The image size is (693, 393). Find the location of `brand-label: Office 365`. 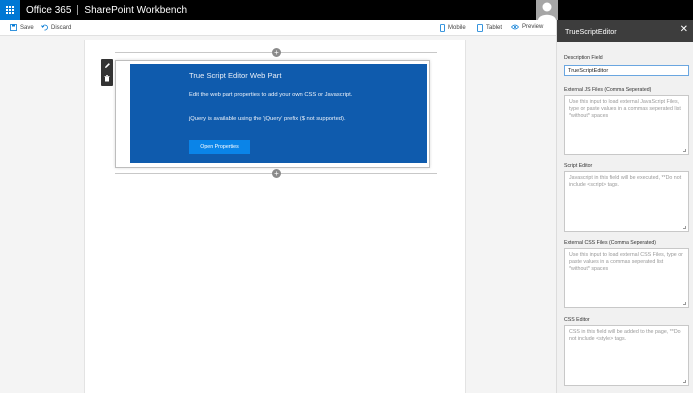

brand-label: Office 365 is located at coordinates (48, 10).